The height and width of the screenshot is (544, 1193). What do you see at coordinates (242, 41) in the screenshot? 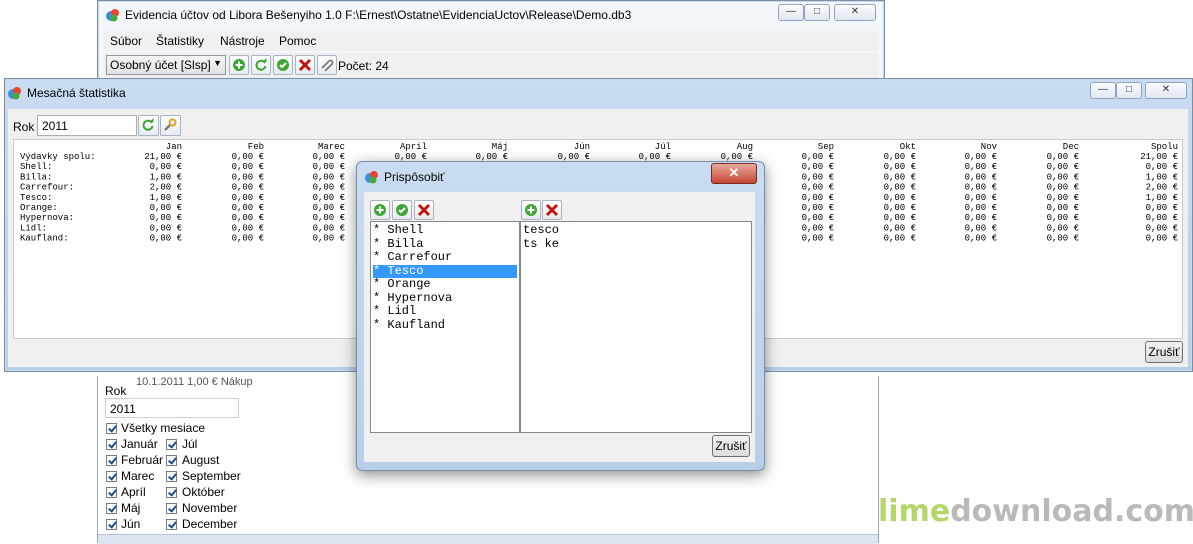
I see `menu-nastroje: Nástroje` at bounding box center [242, 41].